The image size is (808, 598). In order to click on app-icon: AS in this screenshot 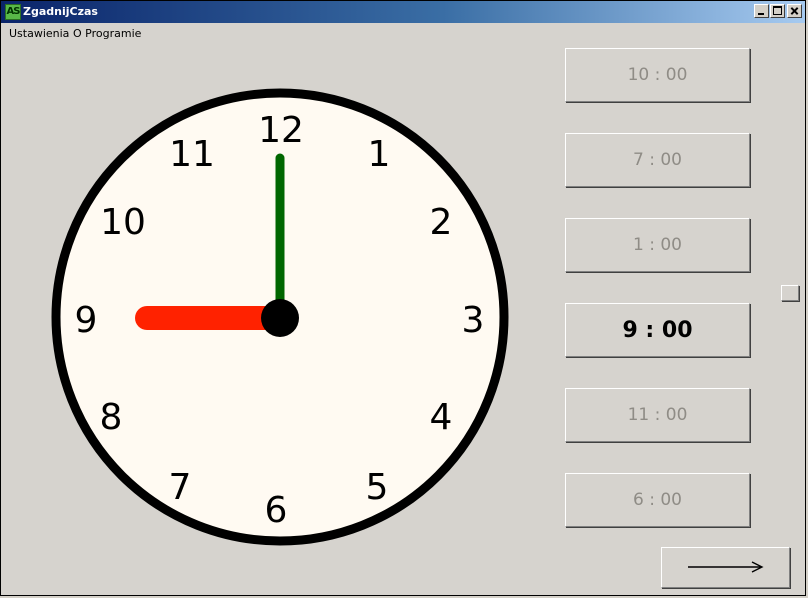, I will do `click(13, 12)`.